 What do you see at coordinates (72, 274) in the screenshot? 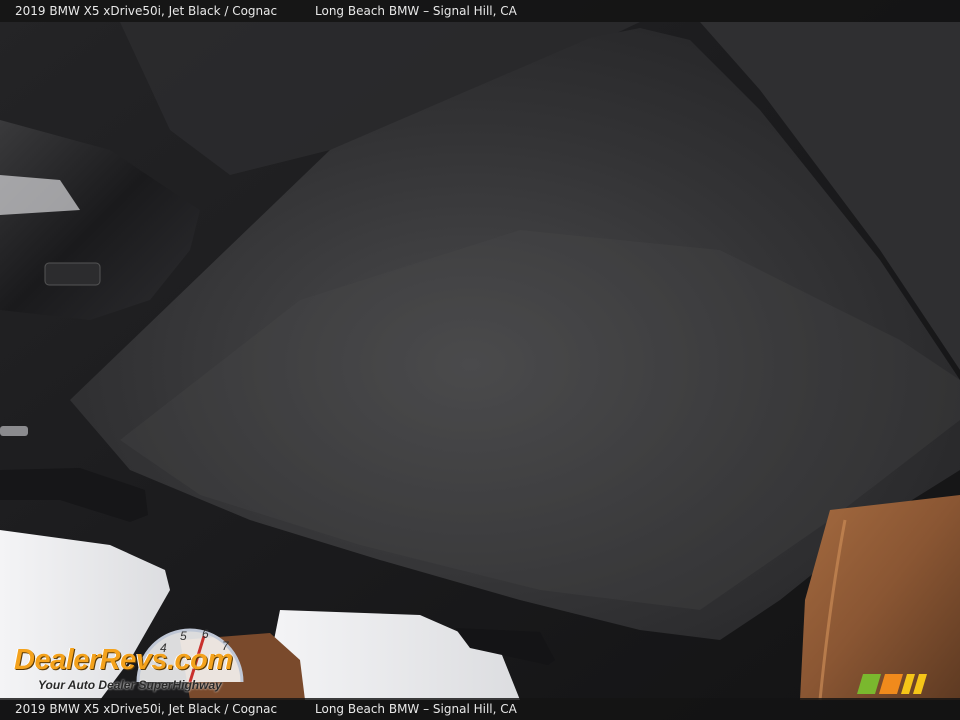
I see `console-button` at bounding box center [72, 274].